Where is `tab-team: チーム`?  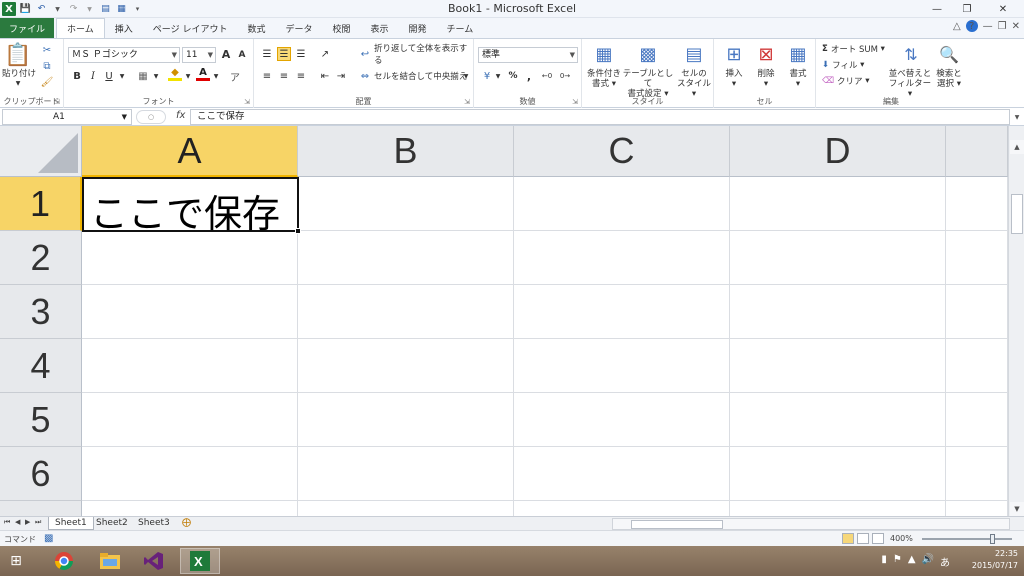
tab-team: チーム is located at coordinates (460, 28).